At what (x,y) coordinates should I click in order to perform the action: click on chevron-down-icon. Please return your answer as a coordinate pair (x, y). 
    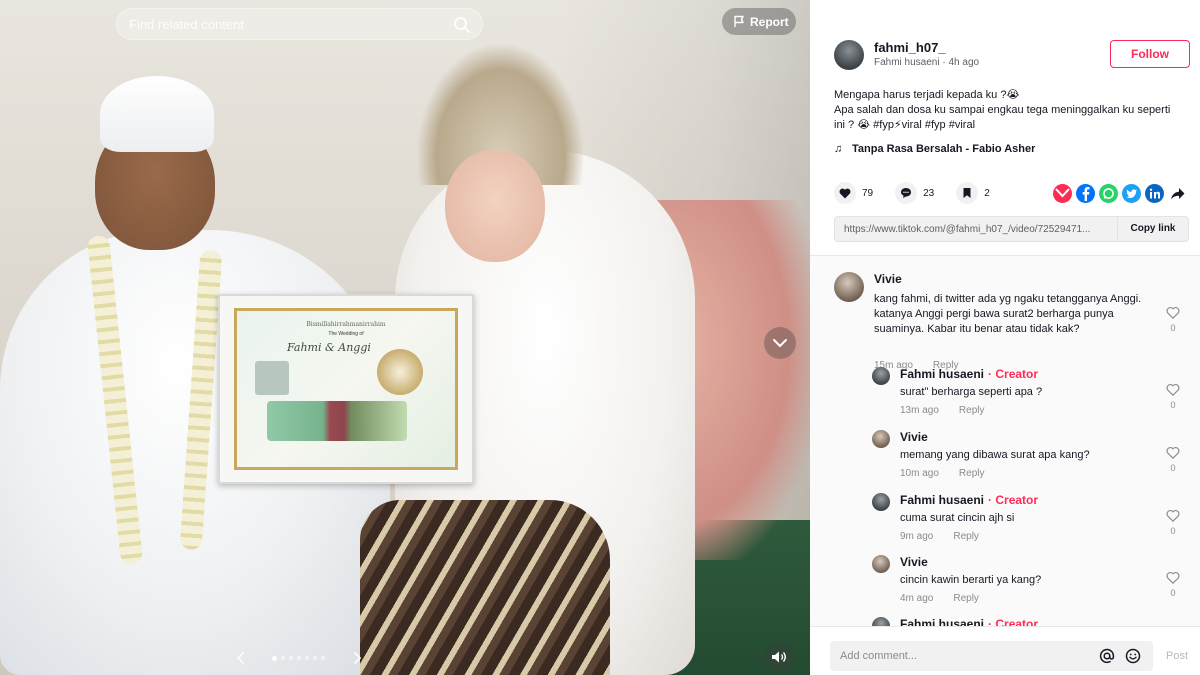
    Looking at the image, I should click on (780, 343).